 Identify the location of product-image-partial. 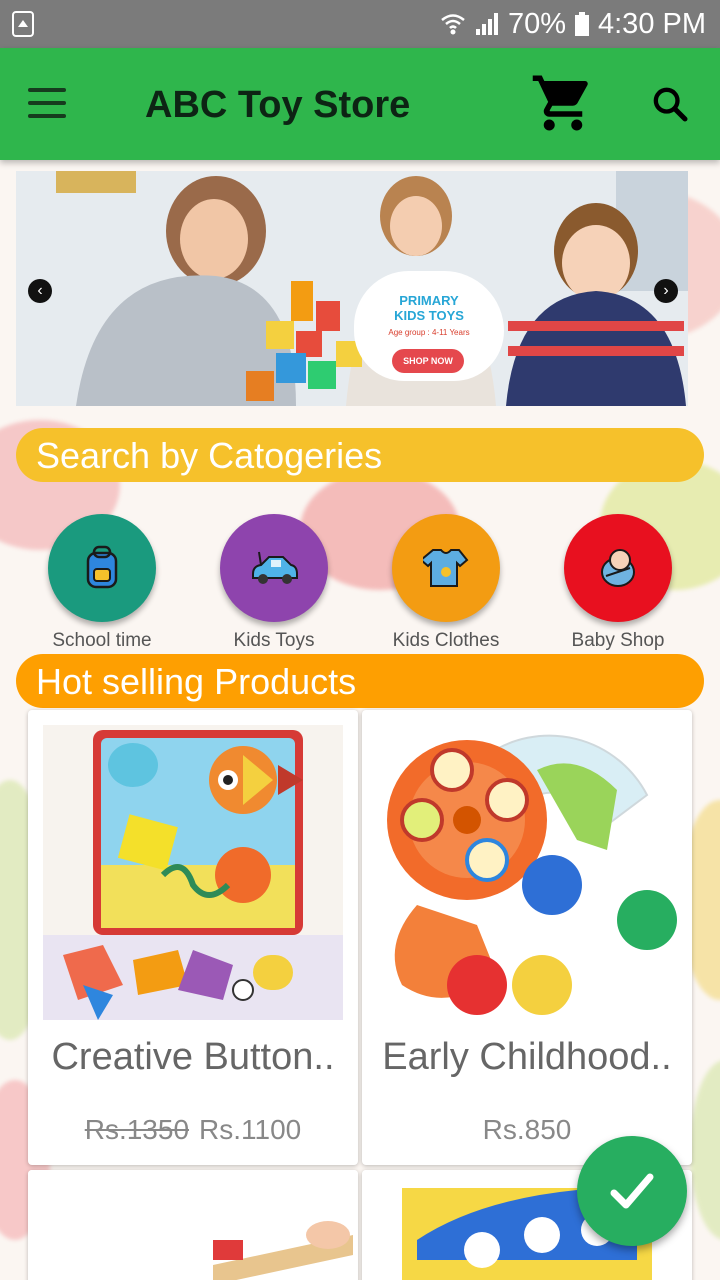
(193, 1225).